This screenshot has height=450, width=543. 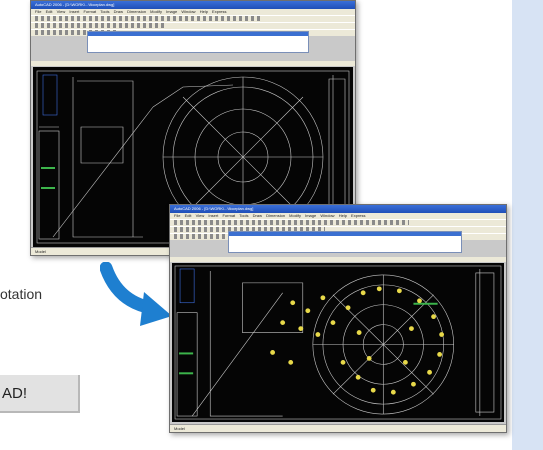 I want to click on download-button: AD!, so click(x=40, y=394).